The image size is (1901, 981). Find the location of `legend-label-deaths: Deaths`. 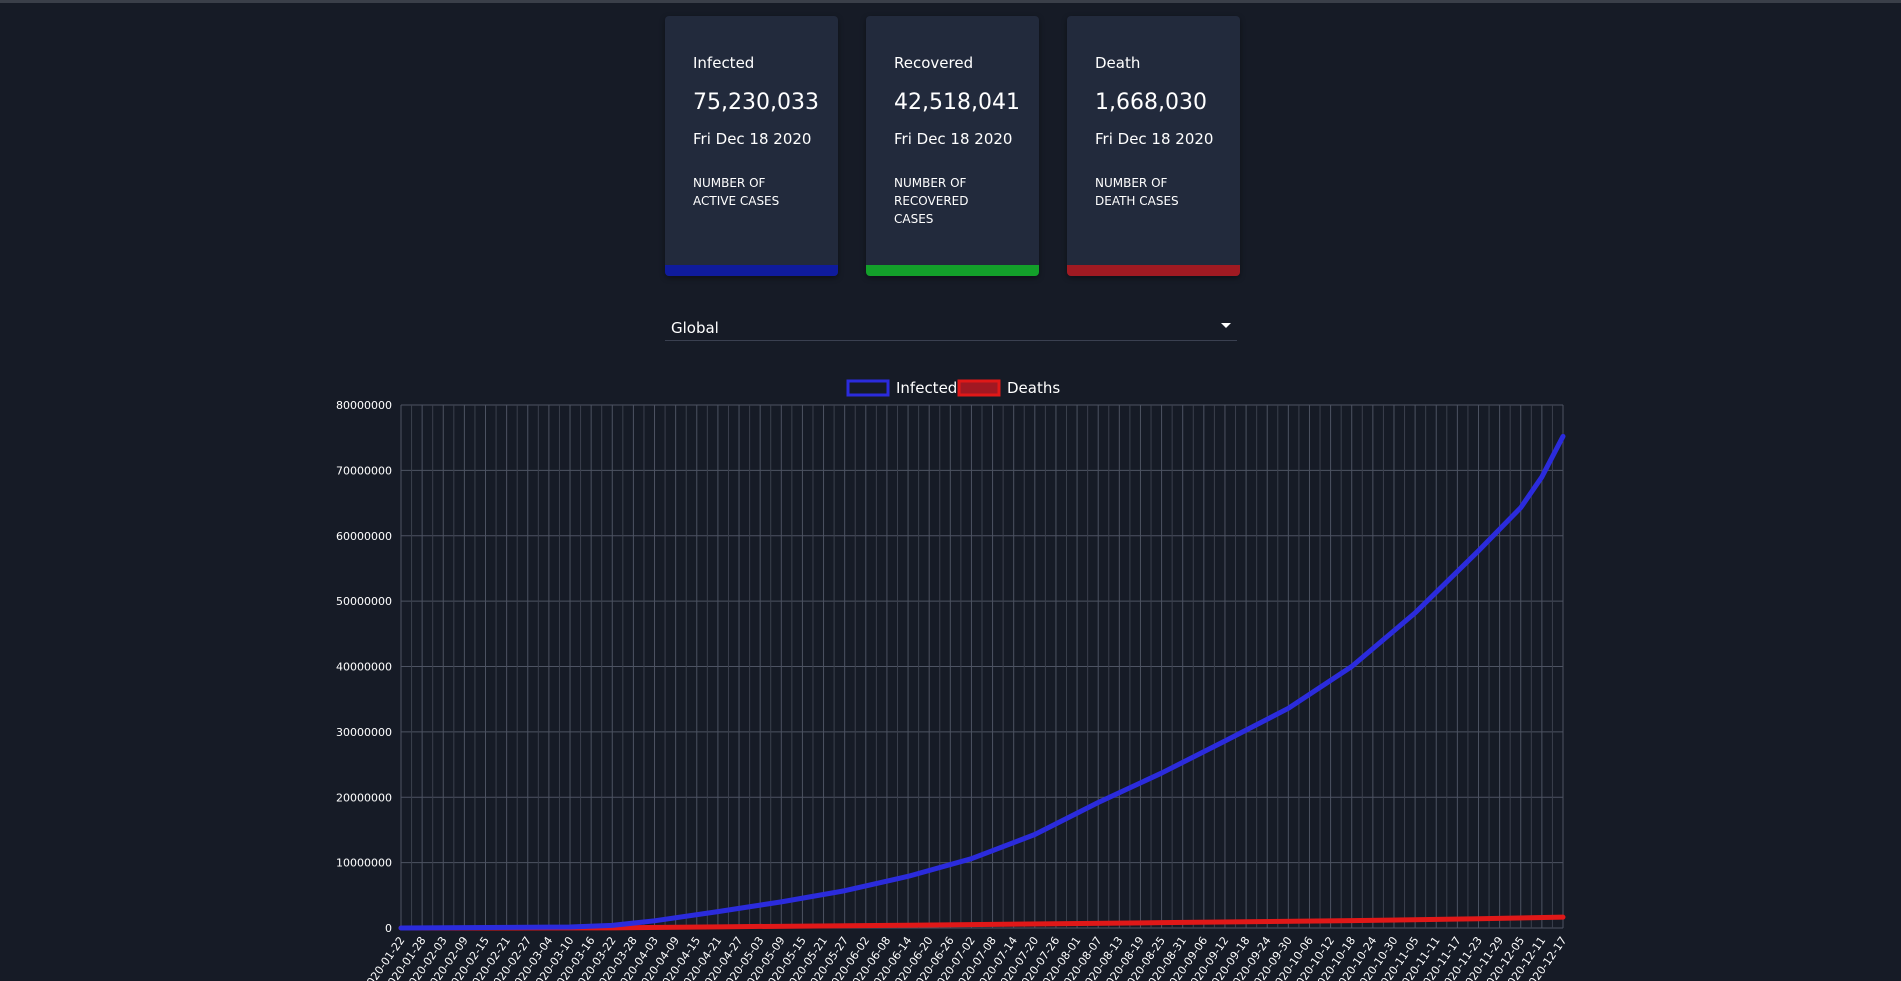

legend-label-deaths: Deaths is located at coordinates (1033, 388).